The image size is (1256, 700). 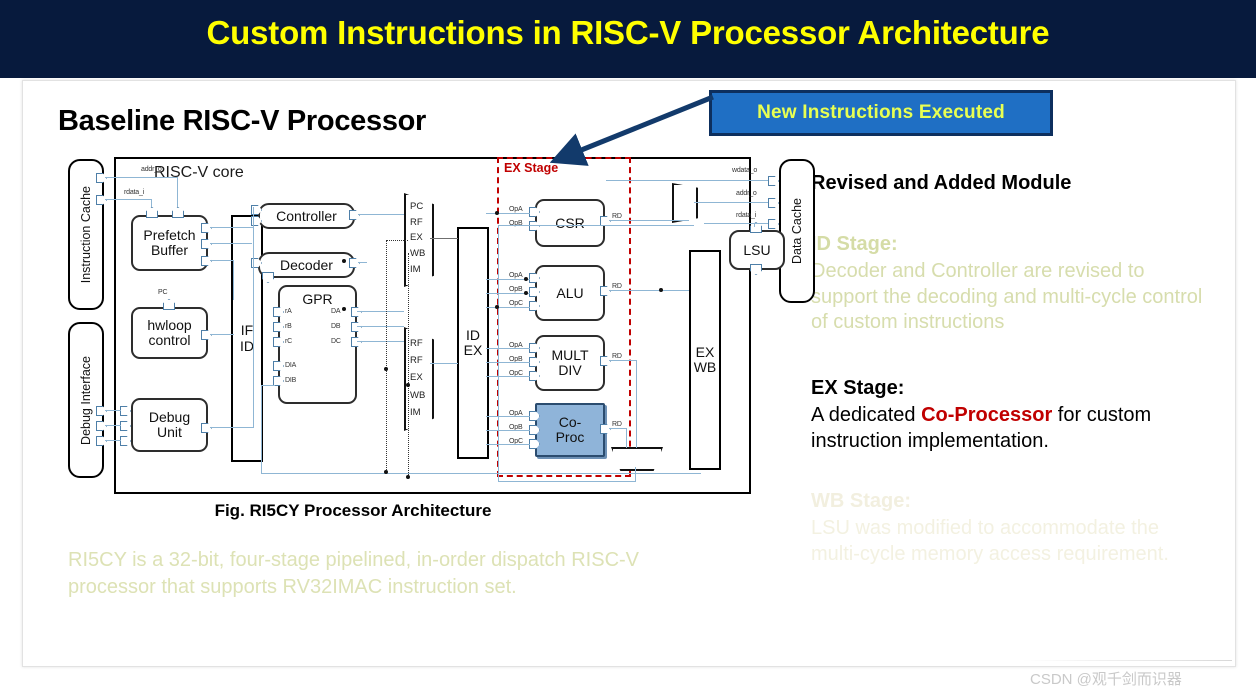 I want to click on risc-v-core-label: RISC-V core, so click(x=199, y=172).